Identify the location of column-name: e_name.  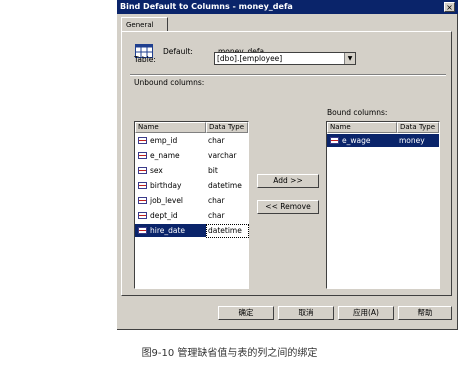
(165, 155).